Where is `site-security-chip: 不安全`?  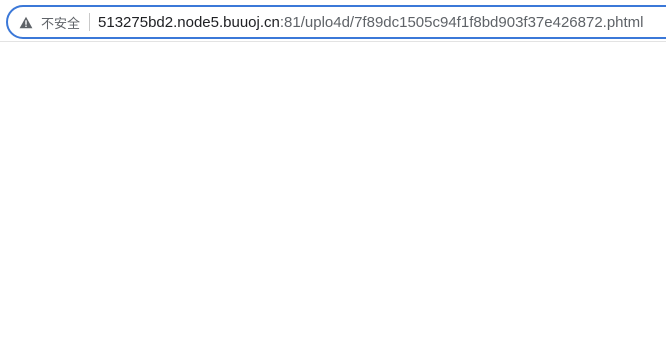
site-security-chip: 不安全 is located at coordinates (49, 22).